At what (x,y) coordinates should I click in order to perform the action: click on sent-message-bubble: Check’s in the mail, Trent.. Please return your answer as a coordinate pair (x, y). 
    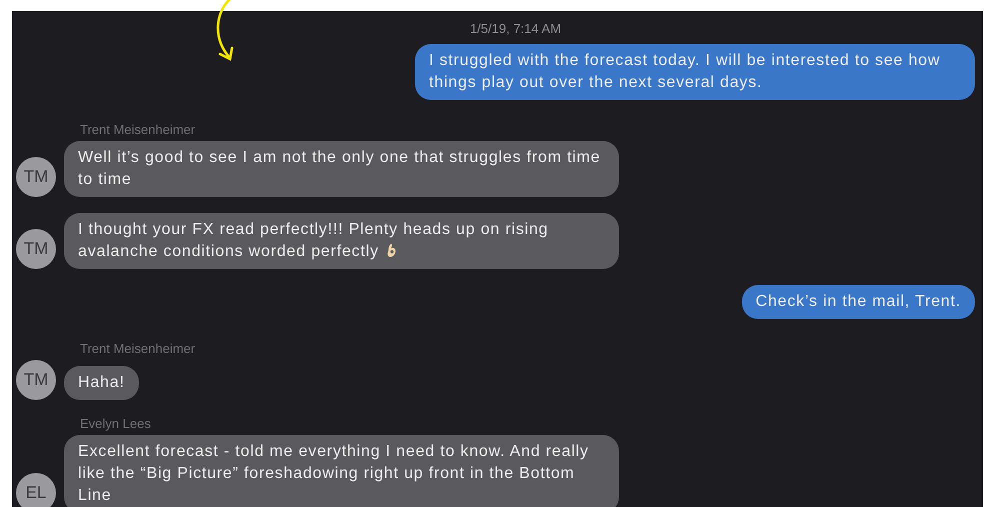
    Looking at the image, I should click on (858, 302).